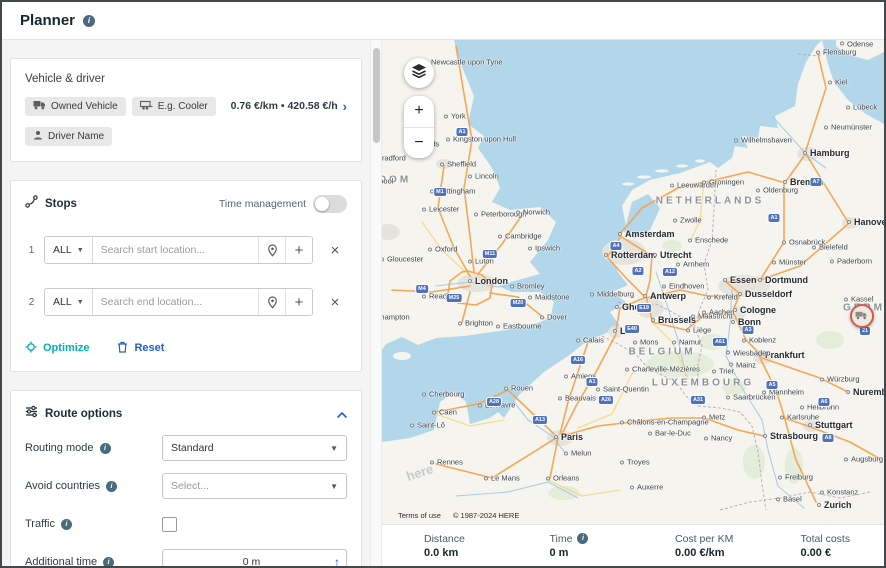 The height and width of the screenshot is (568, 886). Describe the element at coordinates (330, 204) in the screenshot. I see `time-management-toggle` at that location.